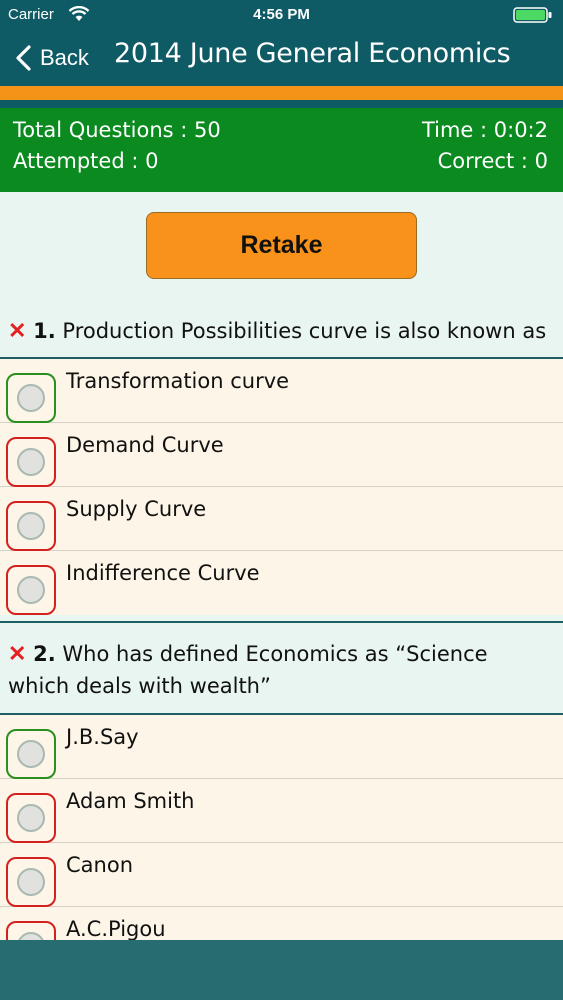  I want to click on back-button: Back, so click(51, 58).